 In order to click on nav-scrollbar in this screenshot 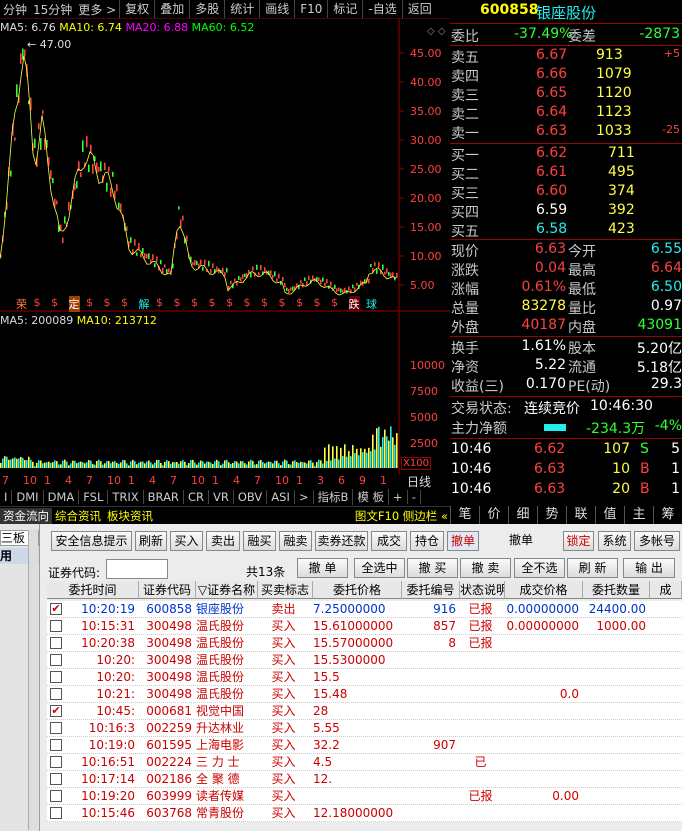, I will do `click(33, 680)`.